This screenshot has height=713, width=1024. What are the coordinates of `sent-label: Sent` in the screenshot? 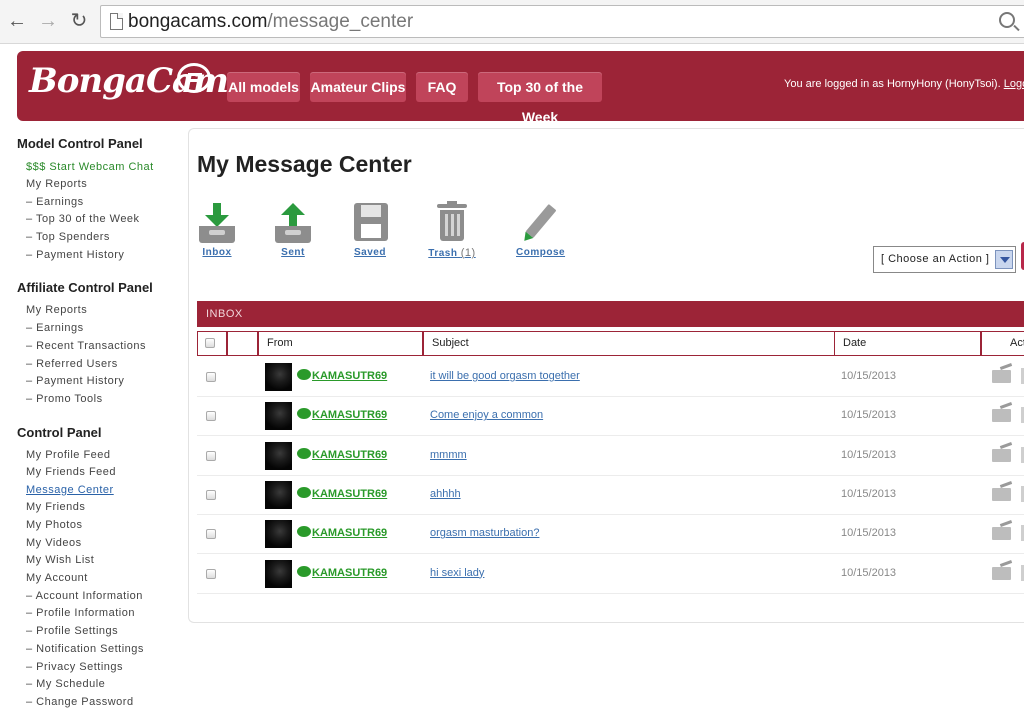 It's located at (293, 252).